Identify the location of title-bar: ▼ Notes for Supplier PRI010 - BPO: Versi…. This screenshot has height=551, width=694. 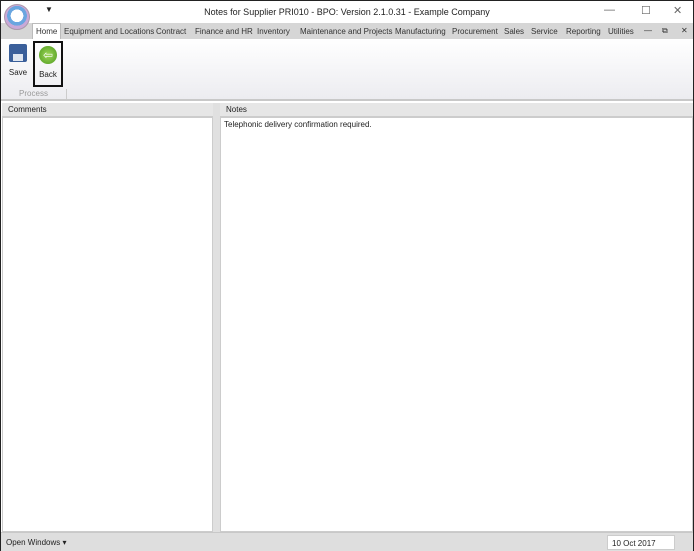
(347, 15).